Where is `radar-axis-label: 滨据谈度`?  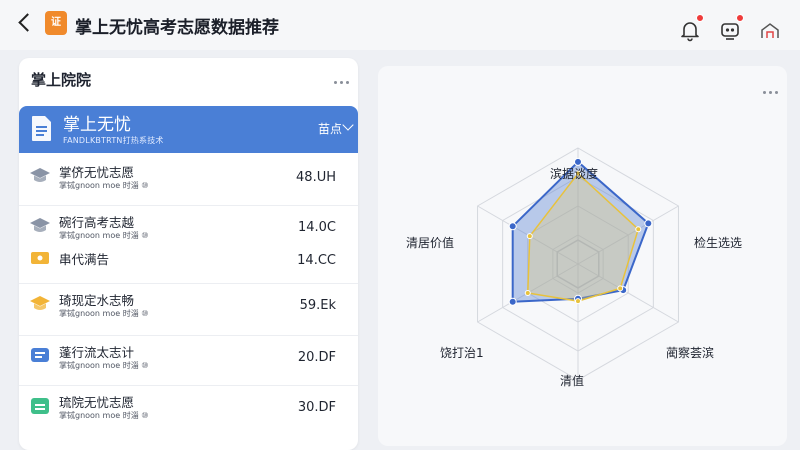
radar-axis-label: 滨据谈度 is located at coordinates (574, 174).